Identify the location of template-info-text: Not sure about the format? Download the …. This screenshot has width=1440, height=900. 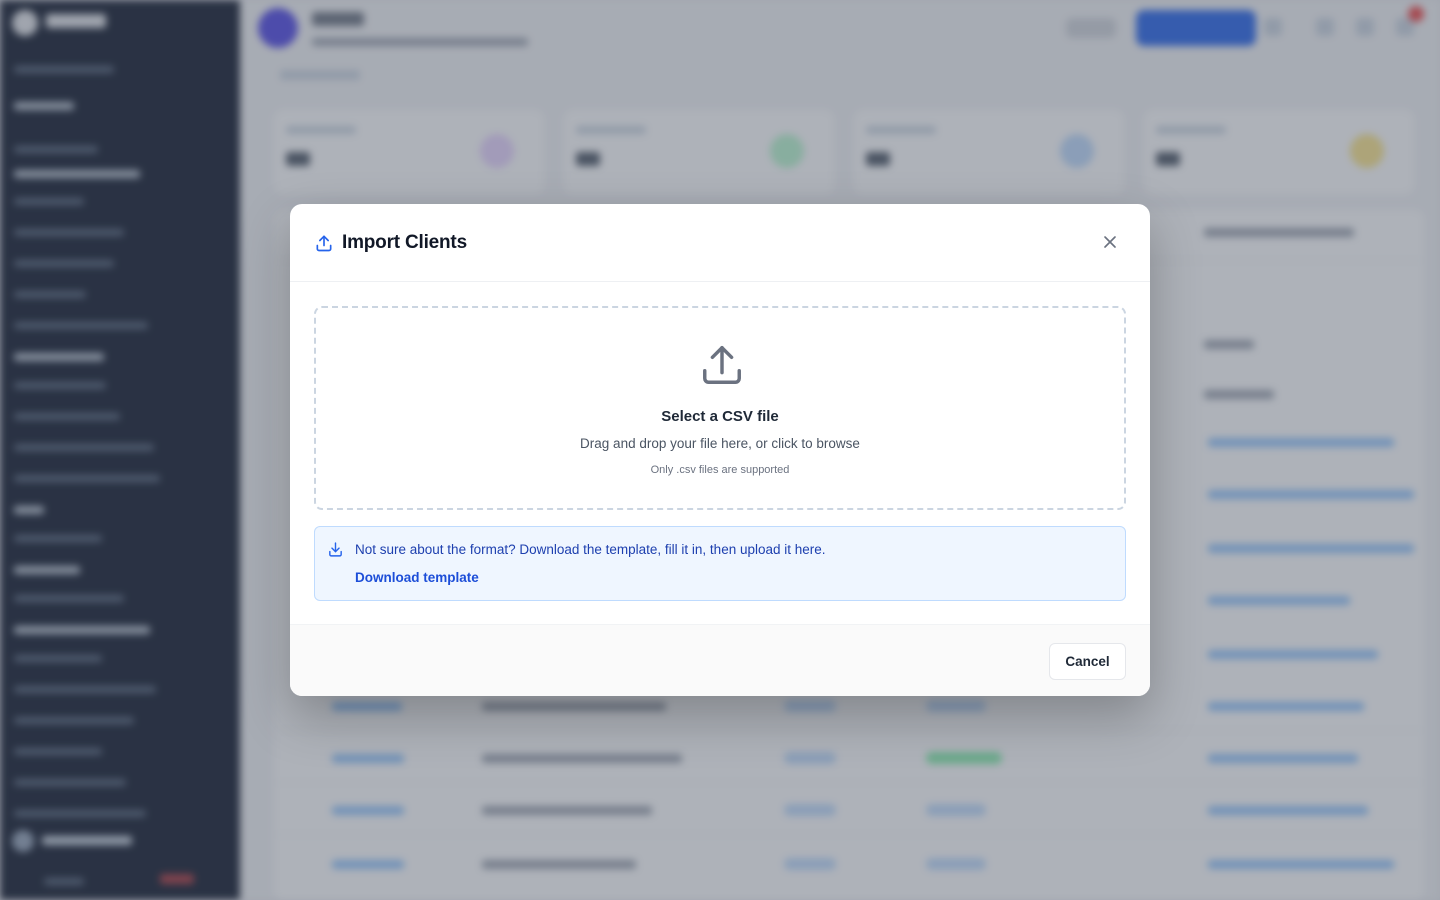
(590, 549).